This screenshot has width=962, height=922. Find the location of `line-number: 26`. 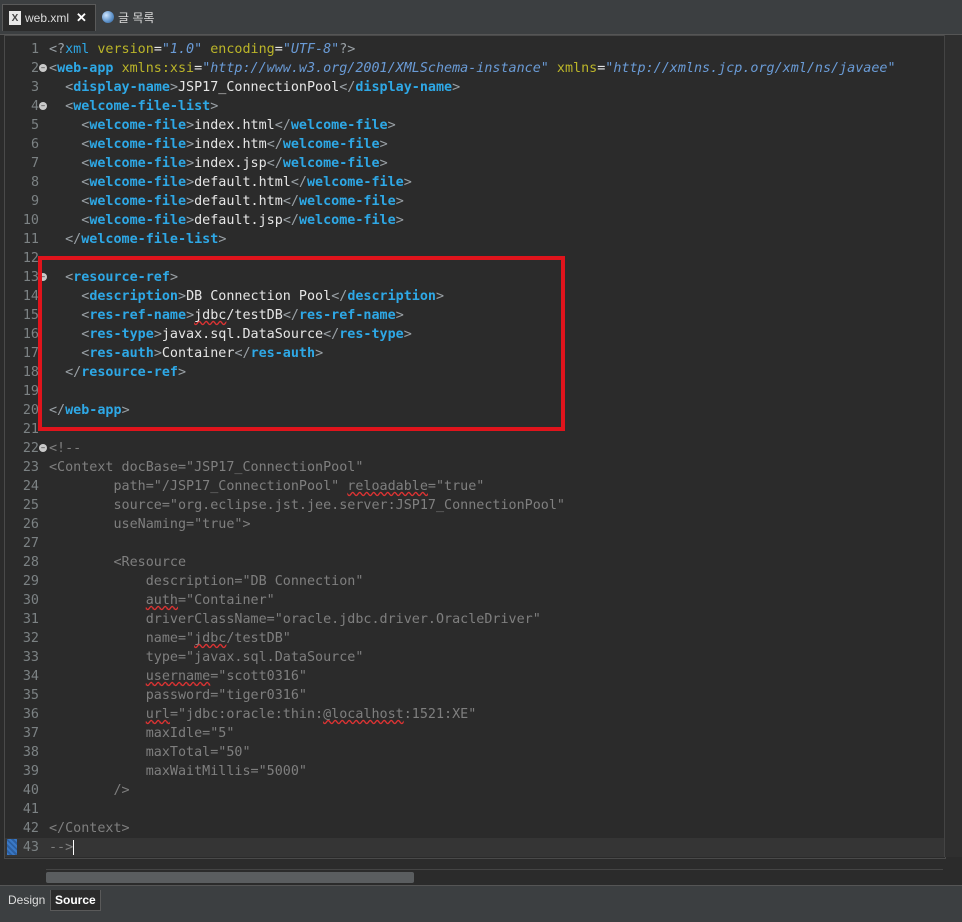

line-number: 26 is located at coordinates (30, 524).